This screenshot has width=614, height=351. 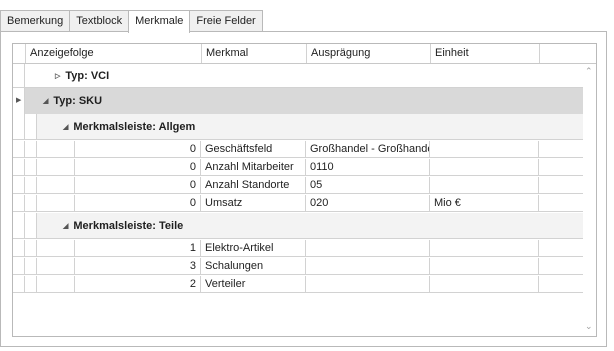 What do you see at coordinates (113, 53) in the screenshot?
I see `column-header-anzeigefolge: Anzeigefolge` at bounding box center [113, 53].